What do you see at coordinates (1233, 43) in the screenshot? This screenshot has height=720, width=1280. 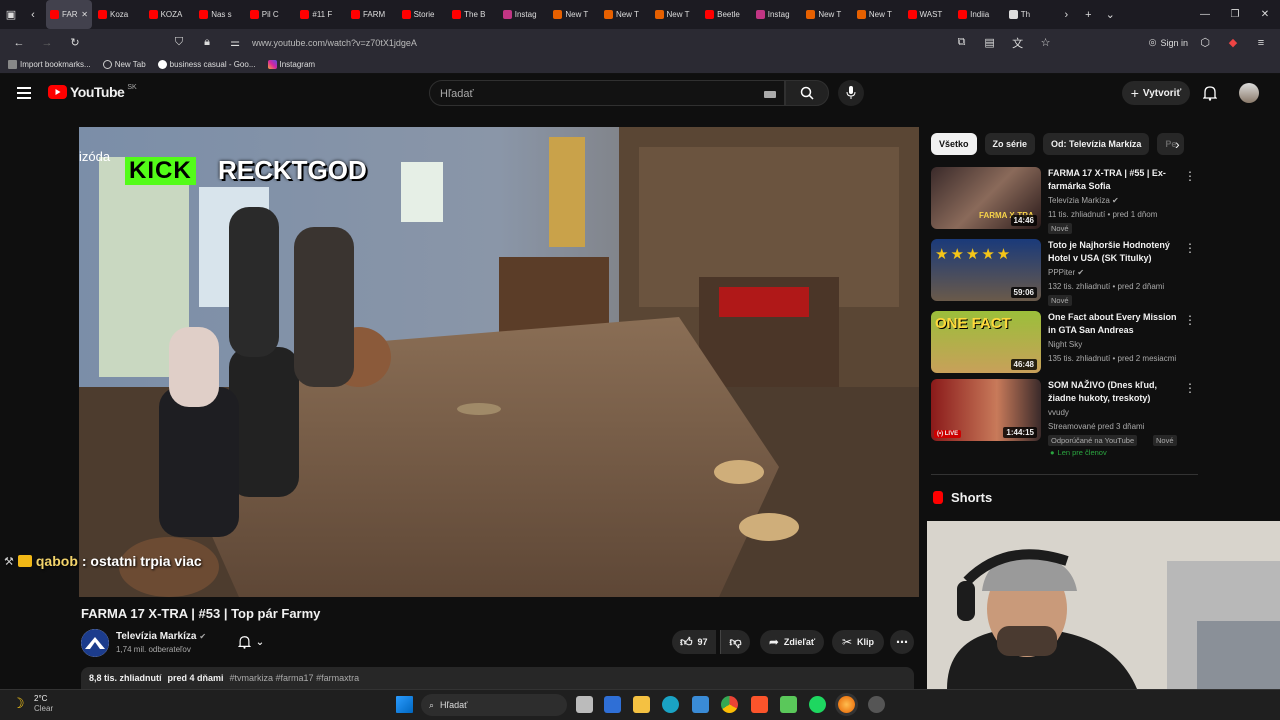 I see `addon-icon: ◆` at bounding box center [1233, 43].